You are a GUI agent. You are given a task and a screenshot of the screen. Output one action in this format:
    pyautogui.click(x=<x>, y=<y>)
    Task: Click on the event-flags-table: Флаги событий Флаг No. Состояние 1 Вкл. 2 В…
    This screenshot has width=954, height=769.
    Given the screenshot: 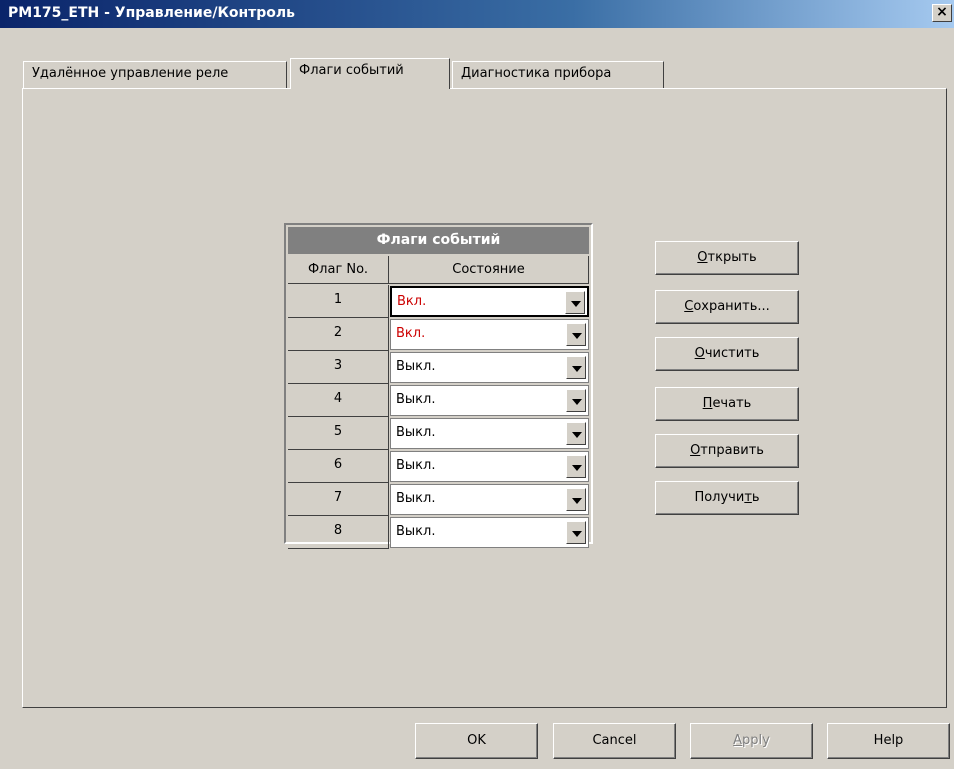 What is the action you would take?
    pyautogui.click(x=438, y=386)
    